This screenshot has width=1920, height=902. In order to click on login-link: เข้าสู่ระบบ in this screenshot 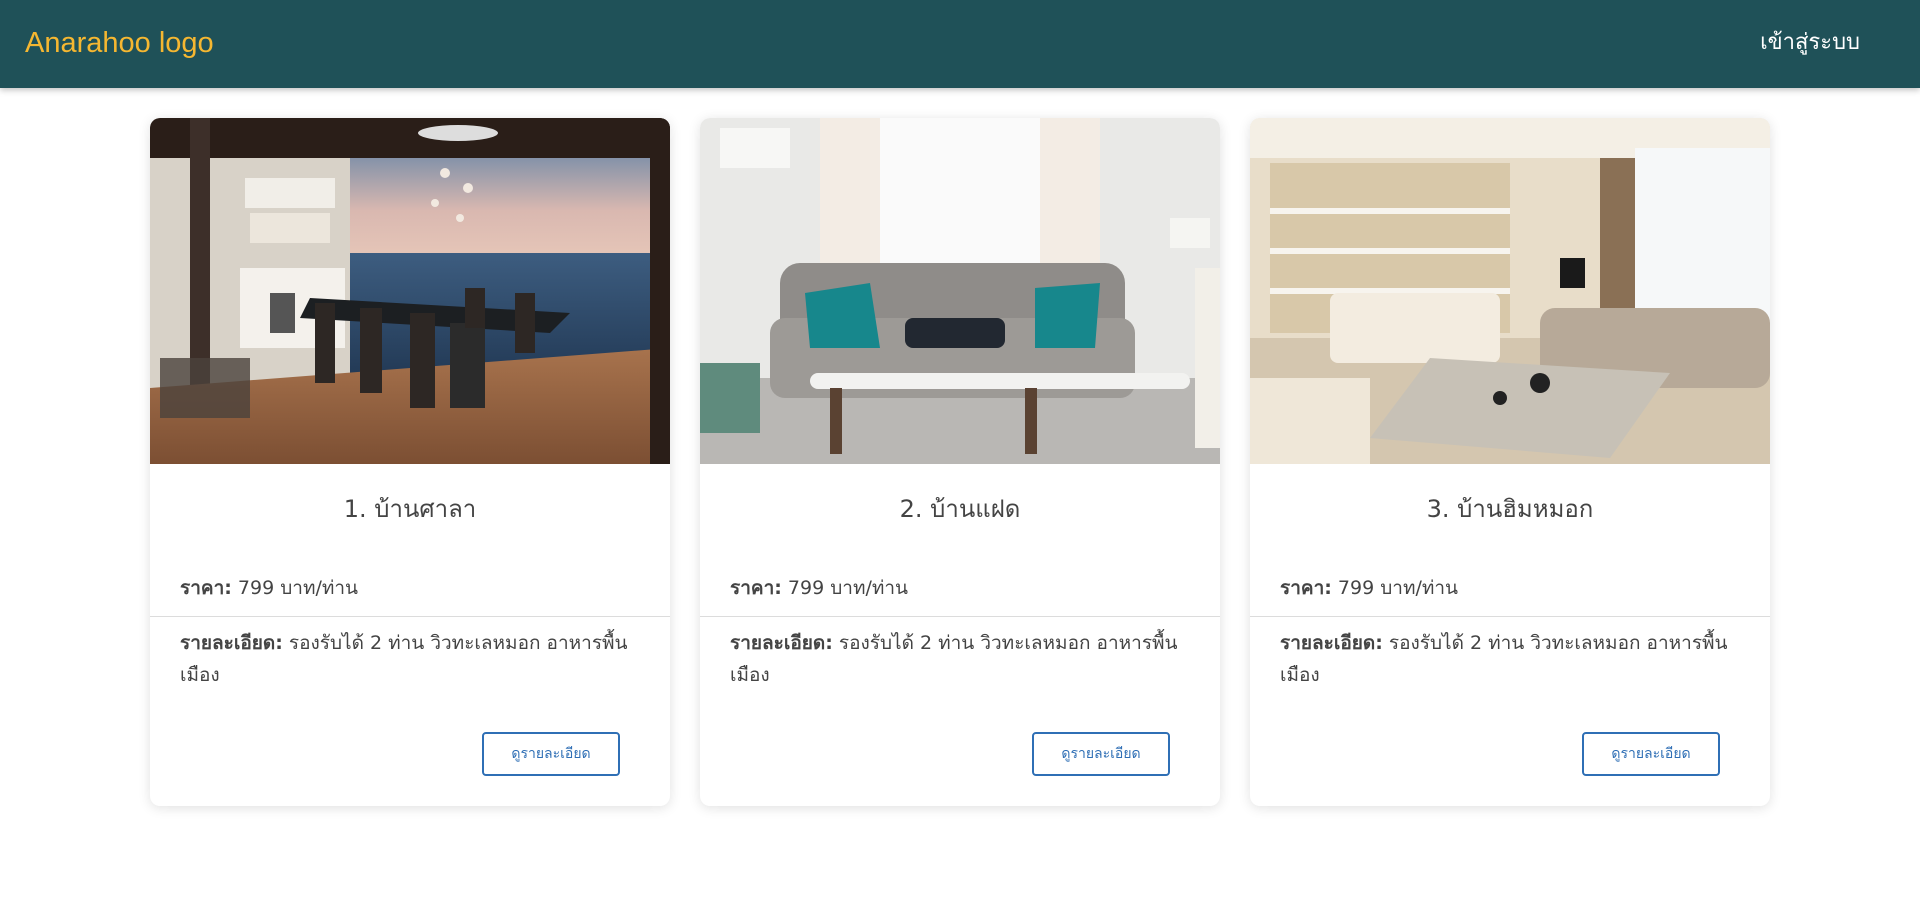, I will do `click(1810, 43)`.